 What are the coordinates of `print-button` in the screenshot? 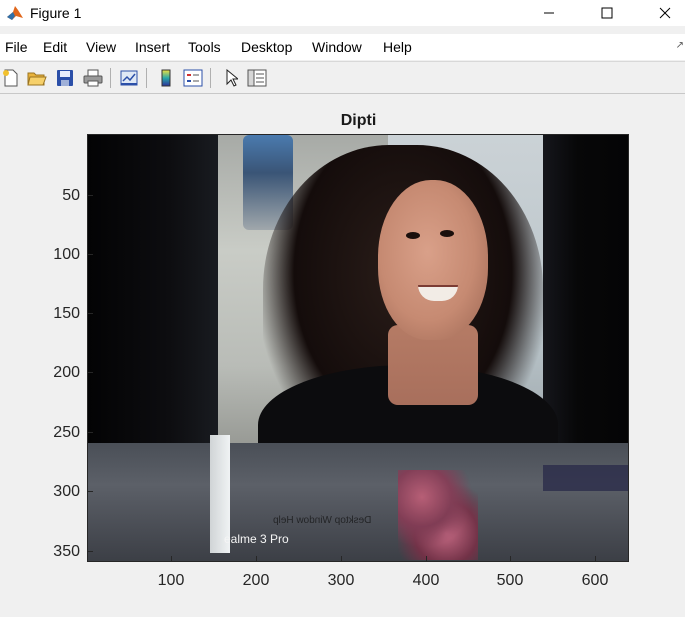 It's located at (93, 78).